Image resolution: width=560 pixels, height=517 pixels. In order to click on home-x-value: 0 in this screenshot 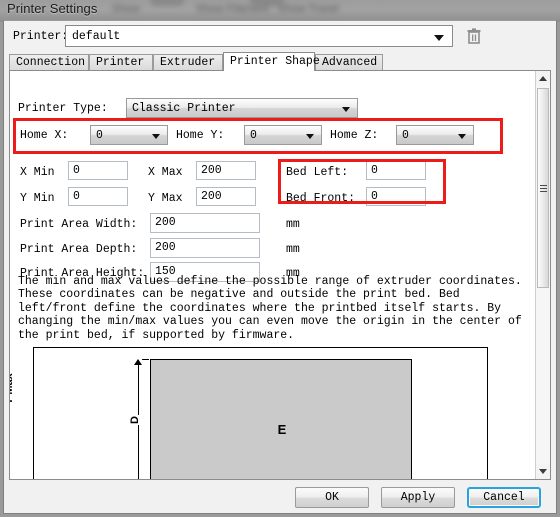, I will do `click(99, 135)`.